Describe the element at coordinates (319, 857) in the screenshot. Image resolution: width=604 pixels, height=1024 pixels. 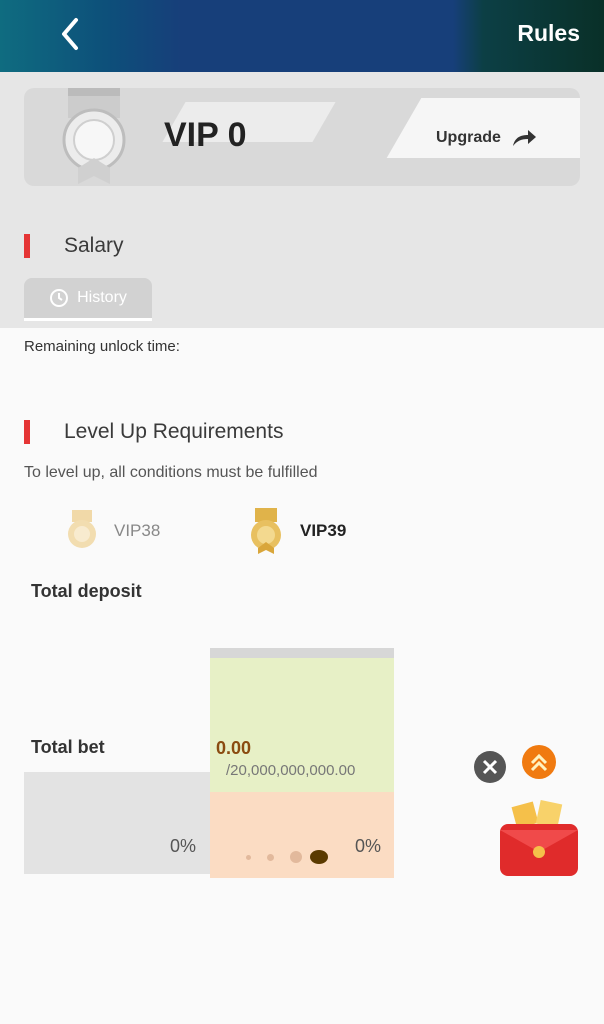
I see `carousel-dot-active` at that location.